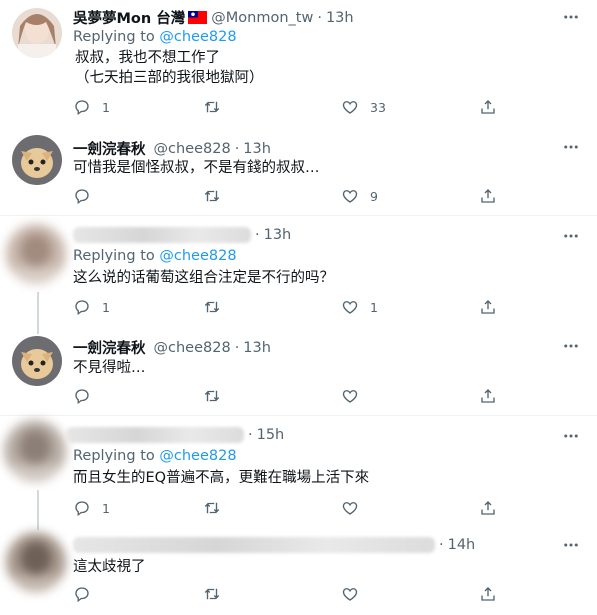  Describe the element at coordinates (298, 569) in the screenshot. I see `tweet-6: · 14h 這太歧視了` at that location.